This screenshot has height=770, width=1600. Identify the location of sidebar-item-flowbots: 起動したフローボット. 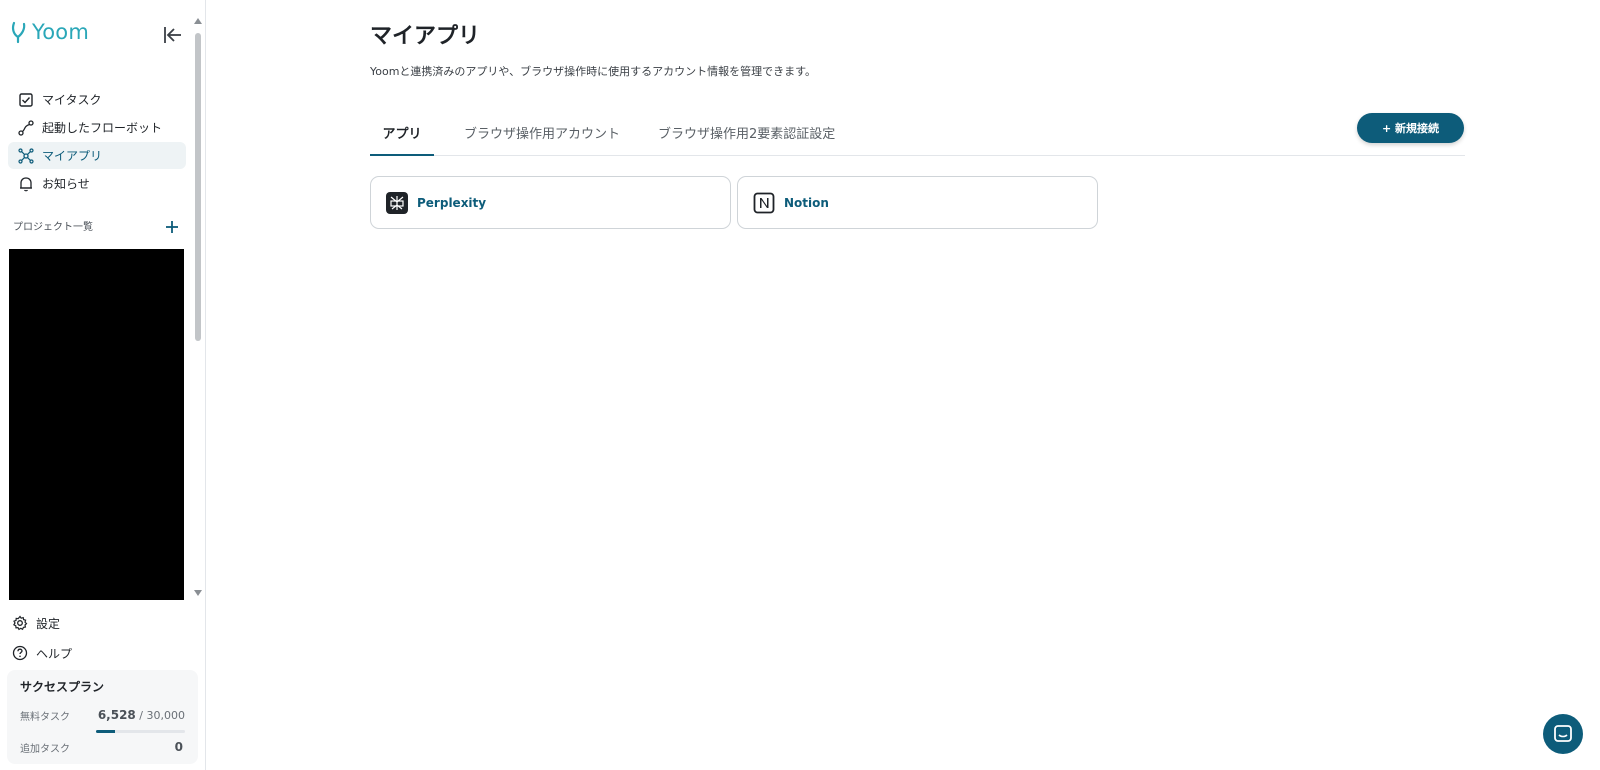
(97, 127).